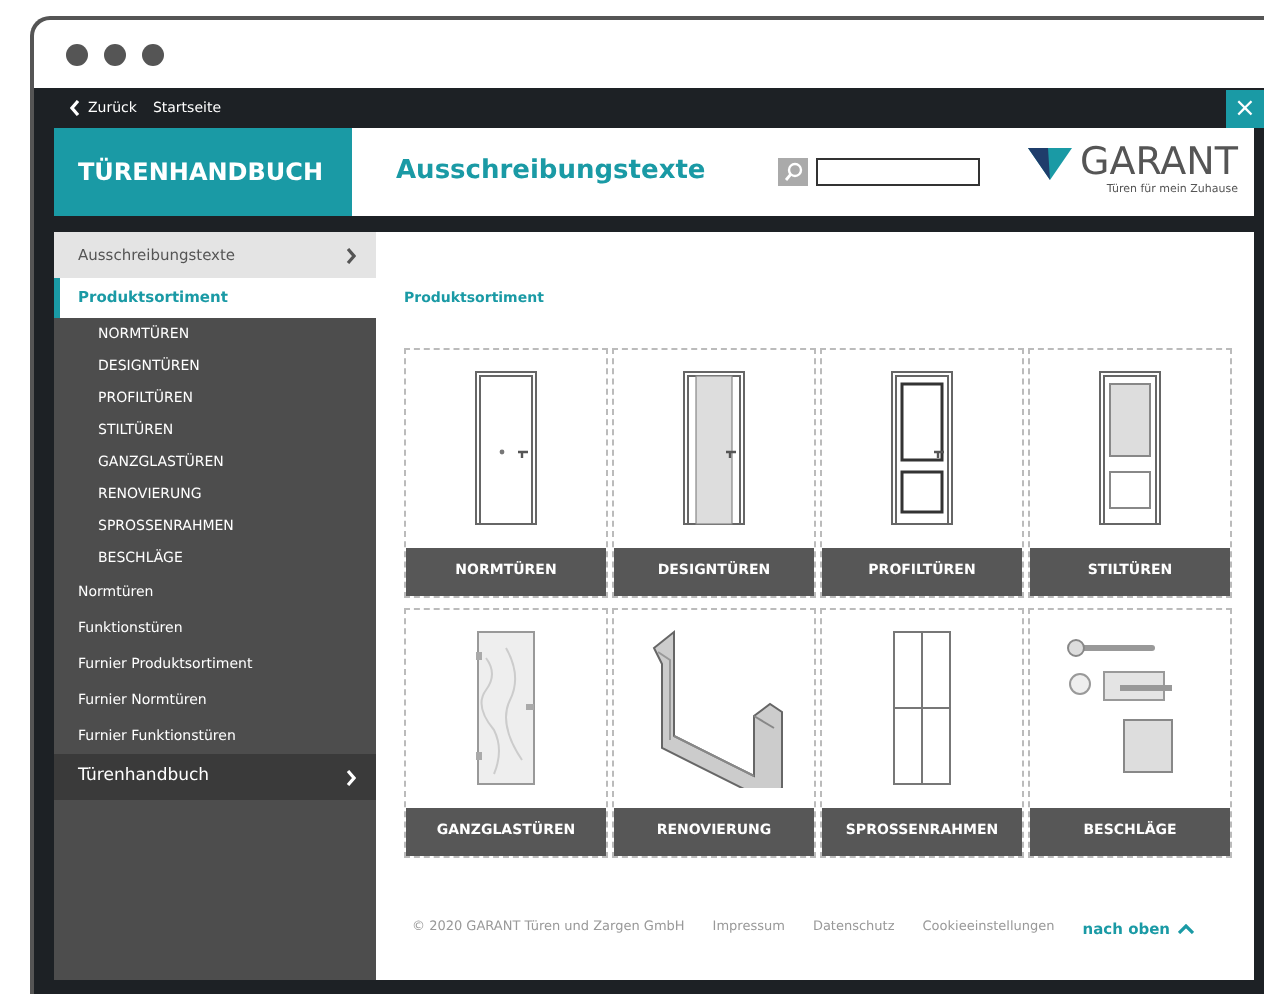 The height and width of the screenshot is (994, 1264). What do you see at coordinates (203, 172) in the screenshot?
I see `app-title: TÜRENHANDBUCH` at bounding box center [203, 172].